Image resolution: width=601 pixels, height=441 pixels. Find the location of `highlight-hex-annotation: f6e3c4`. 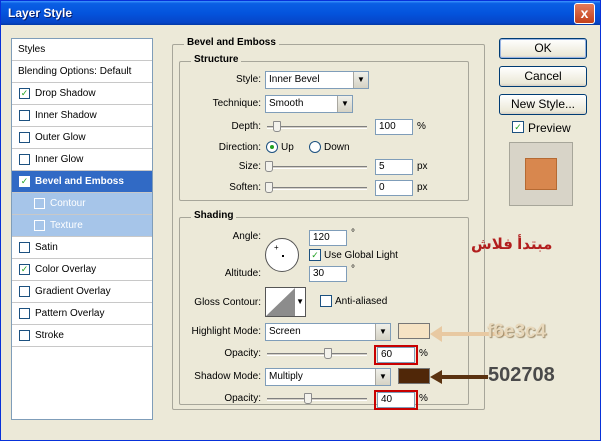

highlight-hex-annotation: f6e3c4 is located at coordinates (517, 331).